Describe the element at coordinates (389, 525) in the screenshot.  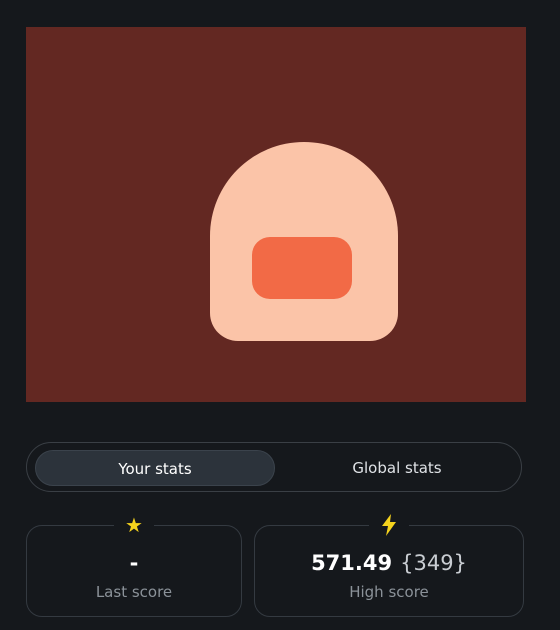
I see `lightning-bolt-icon` at that location.